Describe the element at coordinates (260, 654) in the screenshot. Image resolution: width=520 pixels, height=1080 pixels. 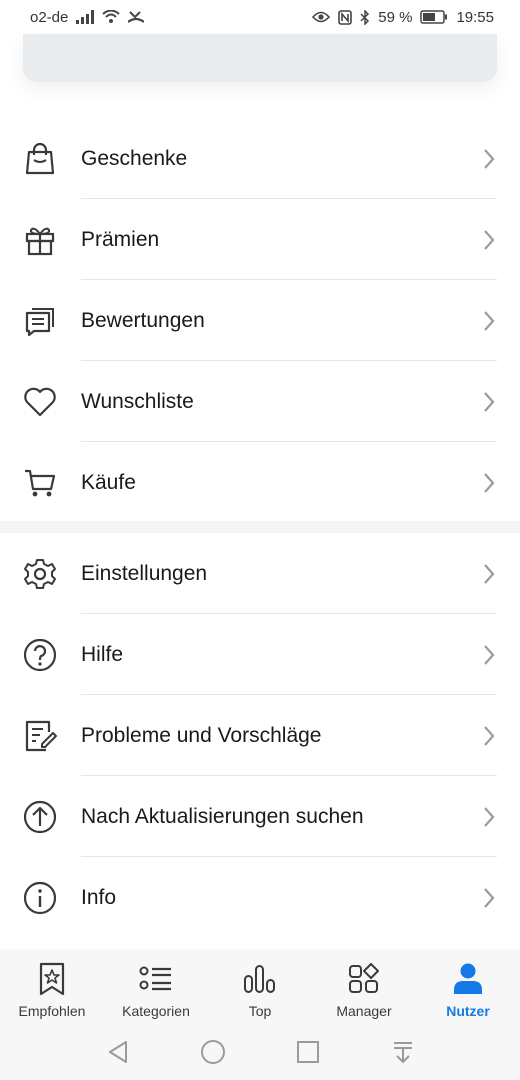
I see `menu-item-hilfe: Hilfe` at that location.